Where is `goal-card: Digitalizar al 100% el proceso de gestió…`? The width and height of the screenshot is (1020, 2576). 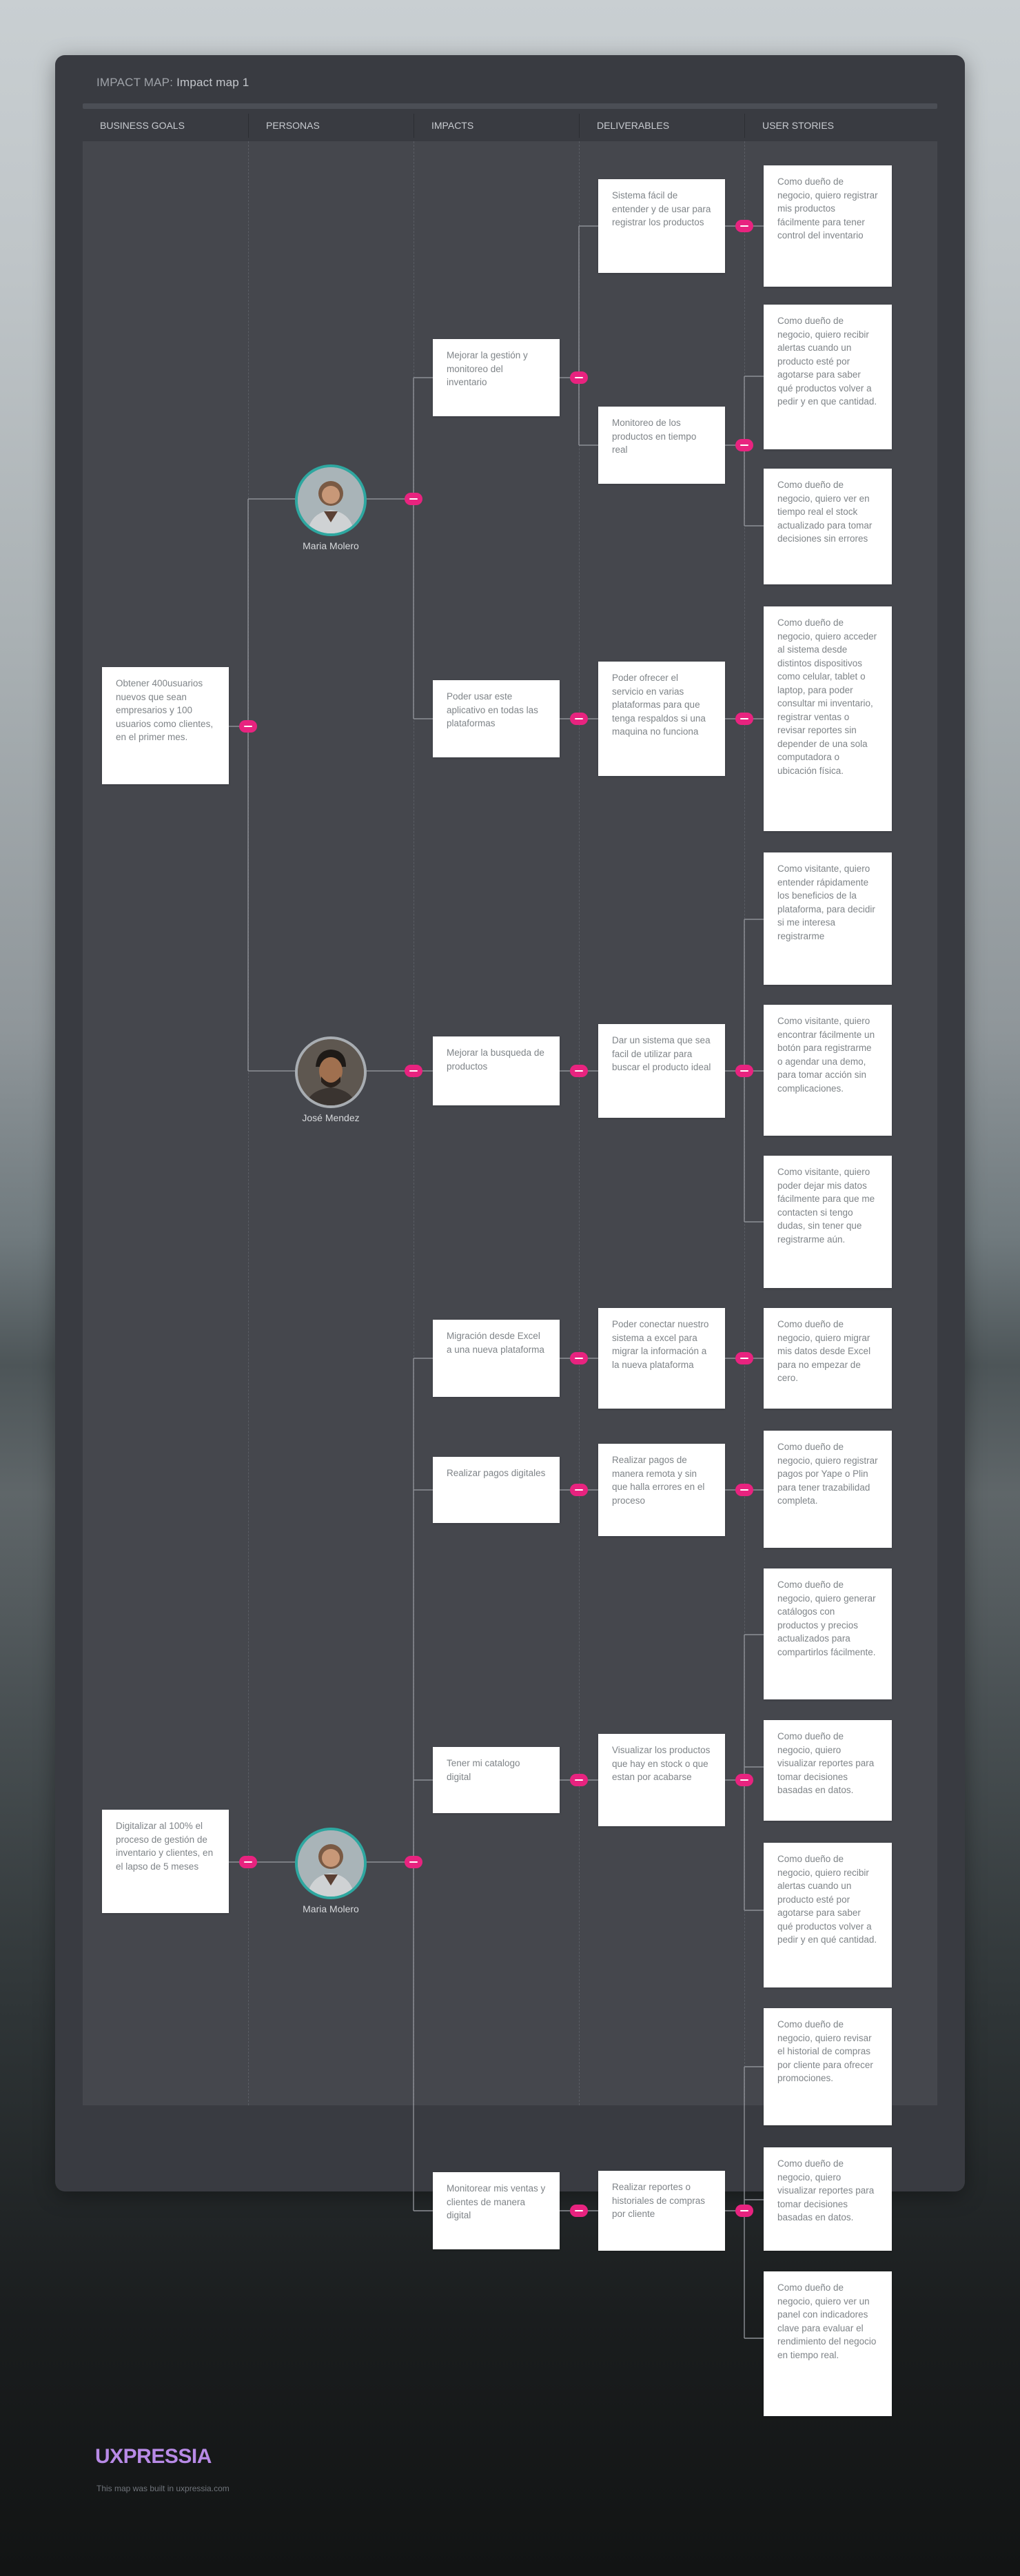
goal-card: Digitalizar al 100% el proceso de gestió… is located at coordinates (165, 1861).